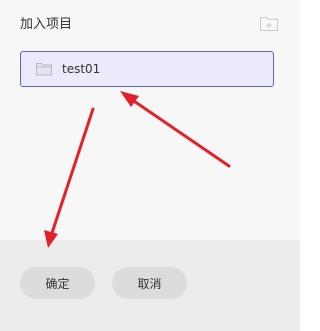  I want to click on new-folder-button, so click(269, 23).